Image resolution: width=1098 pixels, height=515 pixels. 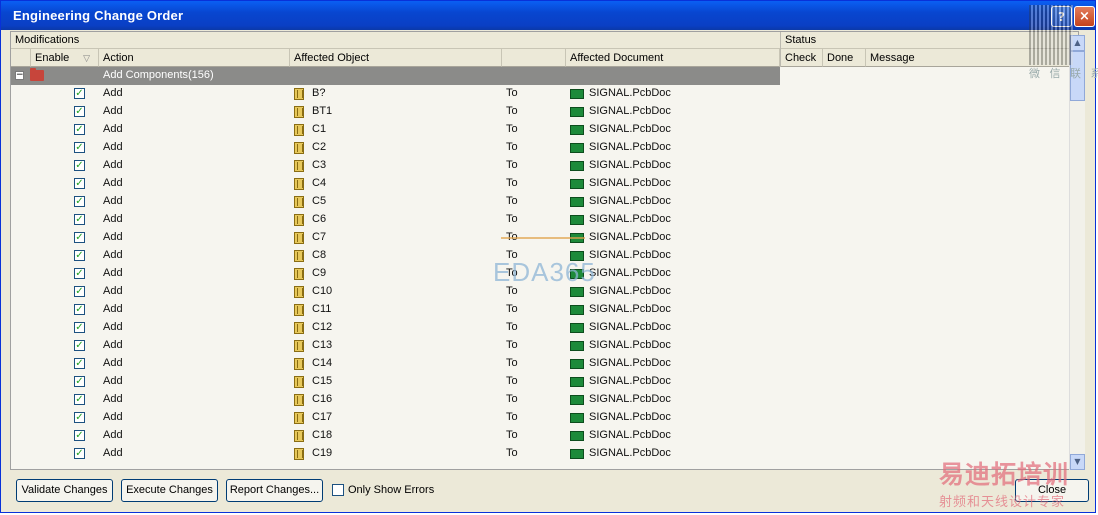 I want to click on table-row: ✓ Add C2 To SIGNAL.PcbDoc, so click(x=395, y=148).